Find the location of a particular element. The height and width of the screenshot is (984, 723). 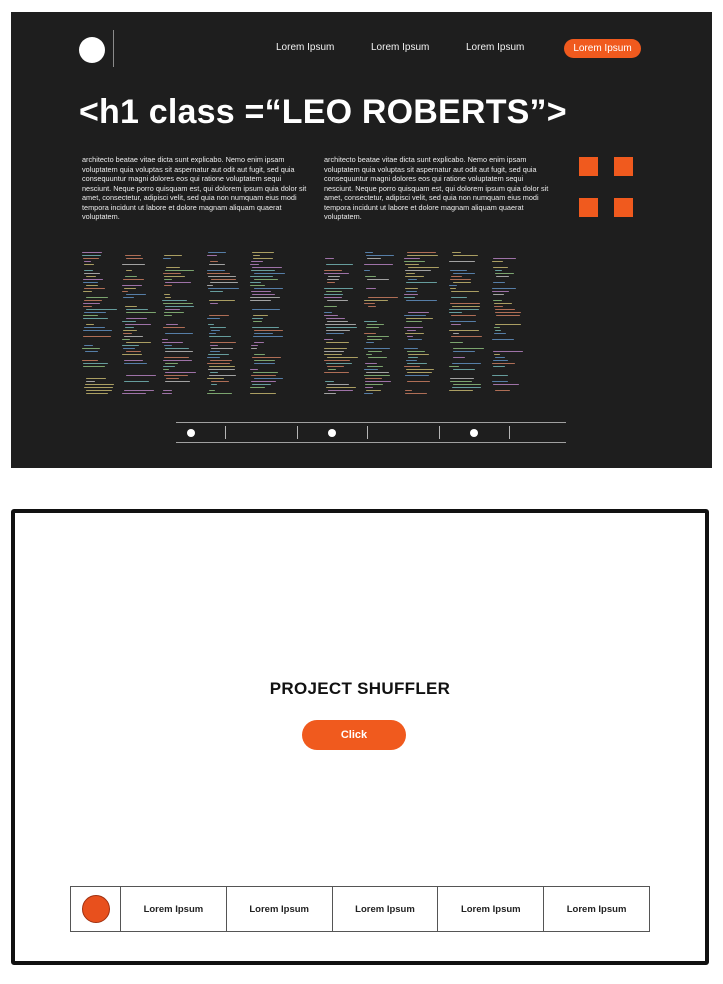

code-screenshot-left is located at coordinates (184, 324).